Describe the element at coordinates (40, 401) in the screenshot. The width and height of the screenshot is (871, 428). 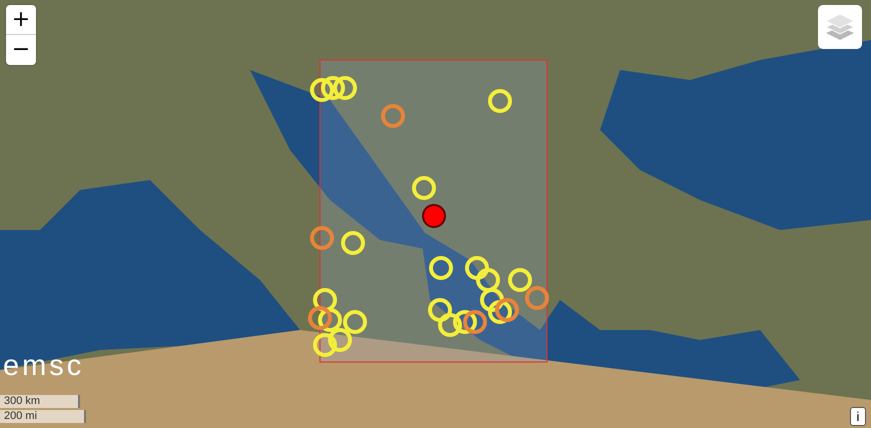
I see `scale-bar-metric: 300 km` at that location.